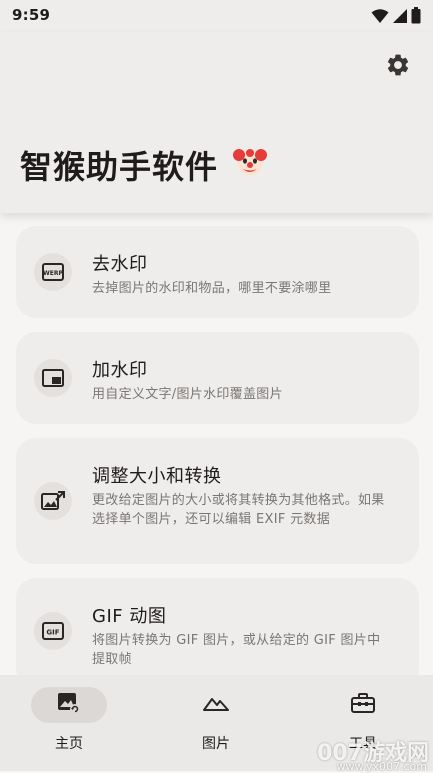 Image resolution: width=433 pixels, height=773 pixels. I want to click on nav-label: 主页, so click(69, 744).